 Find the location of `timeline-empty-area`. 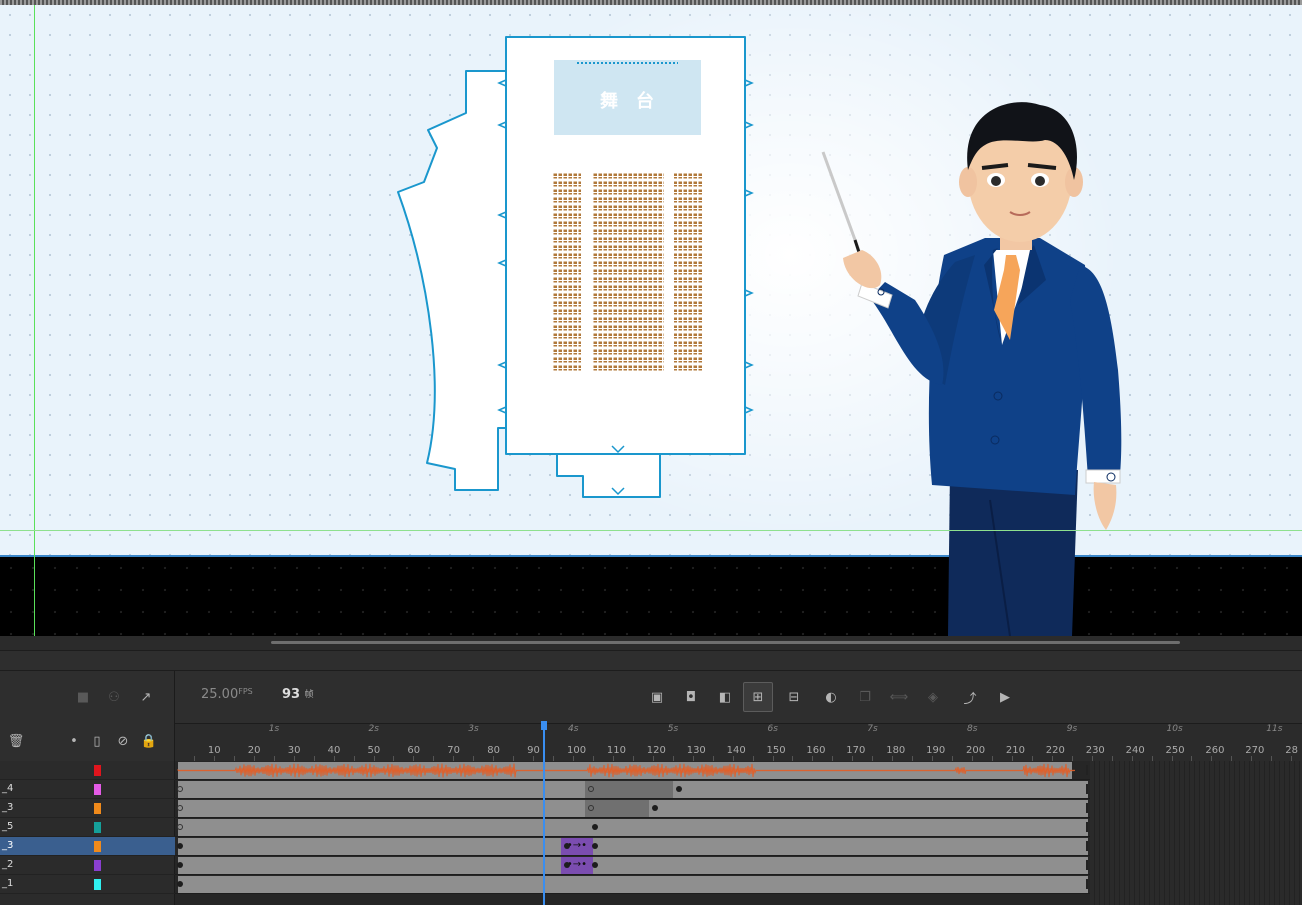

timeline-empty-area is located at coordinates (1196, 833).